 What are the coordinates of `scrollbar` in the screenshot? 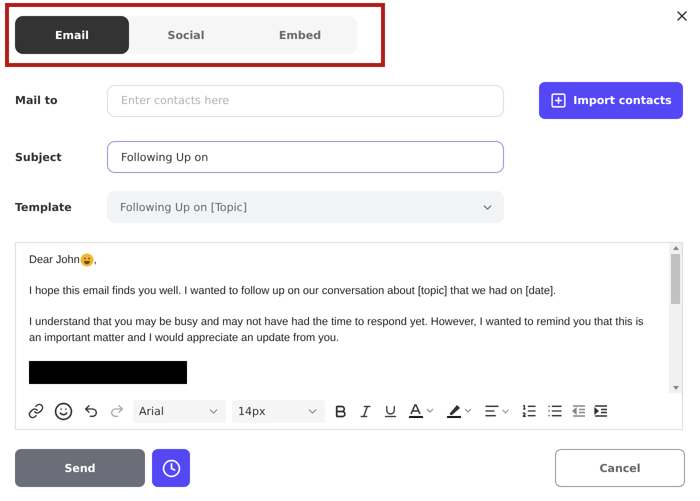 It's located at (675, 318).